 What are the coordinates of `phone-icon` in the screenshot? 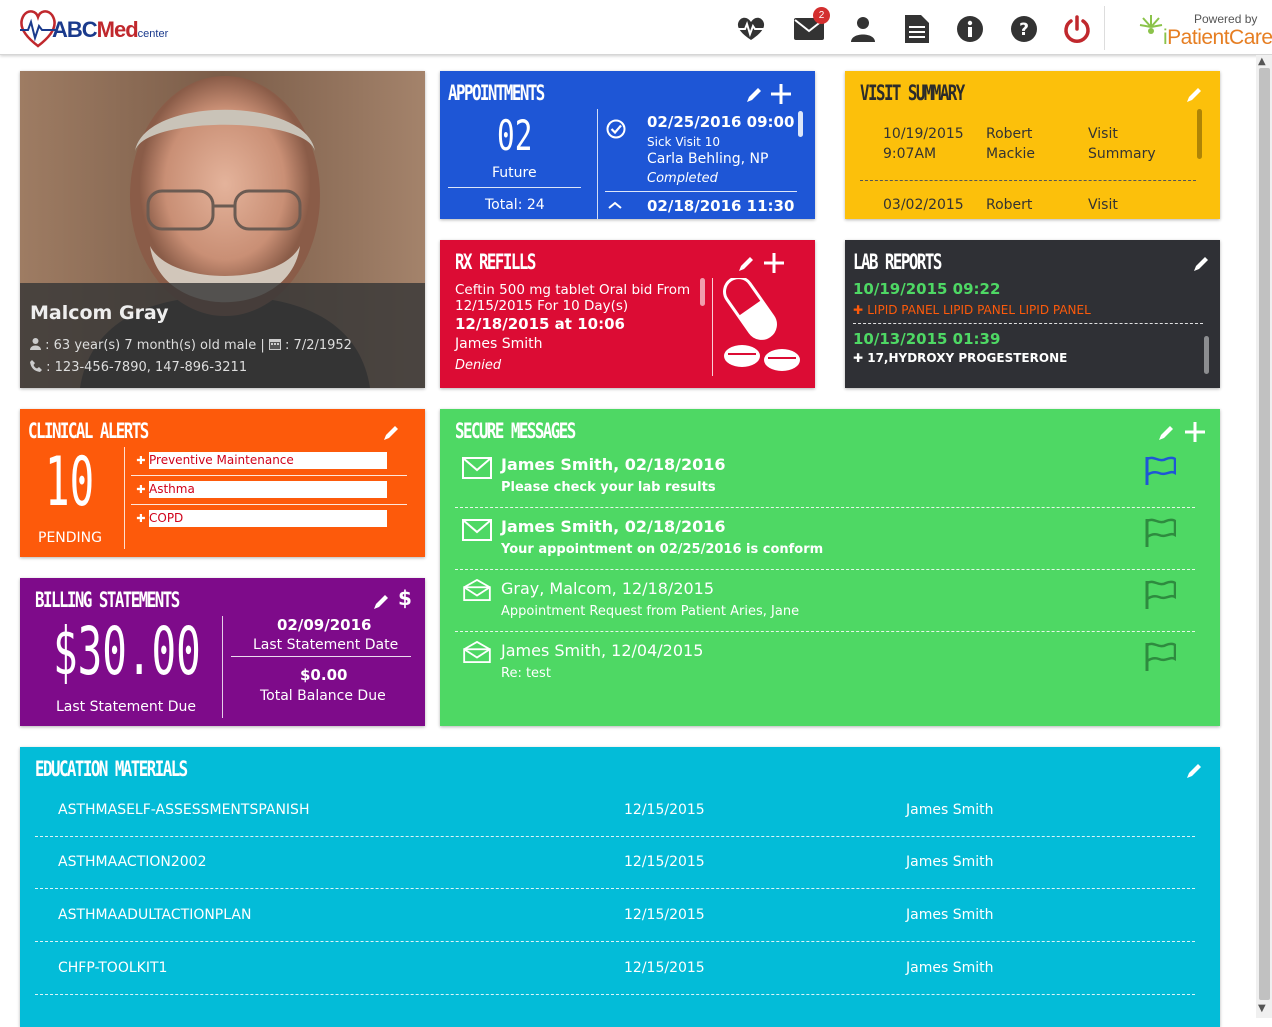 It's located at (36, 368).